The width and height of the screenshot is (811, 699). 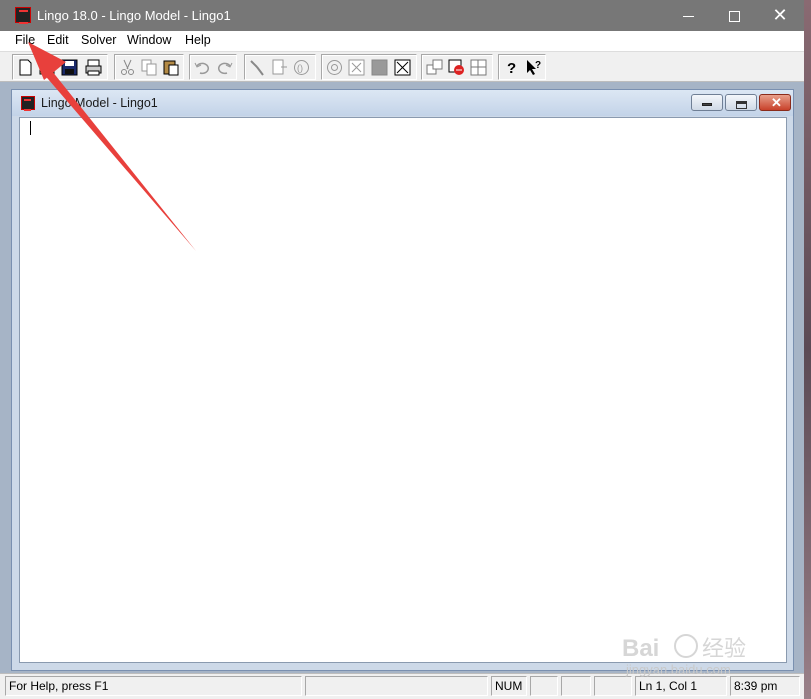 I want to click on child-minimize-button, so click(x=707, y=102).